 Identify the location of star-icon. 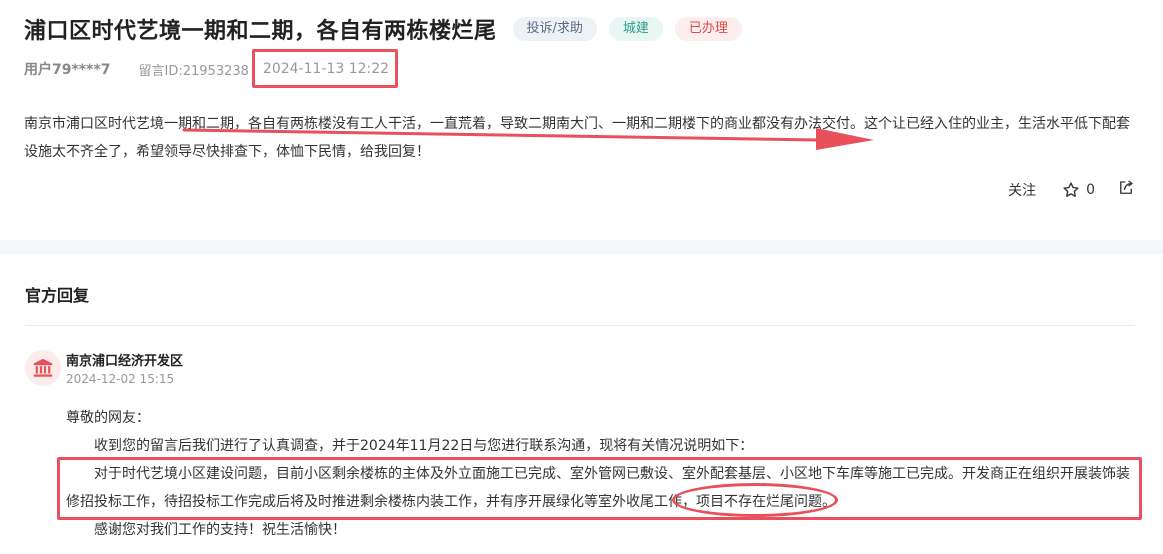
(1071, 189).